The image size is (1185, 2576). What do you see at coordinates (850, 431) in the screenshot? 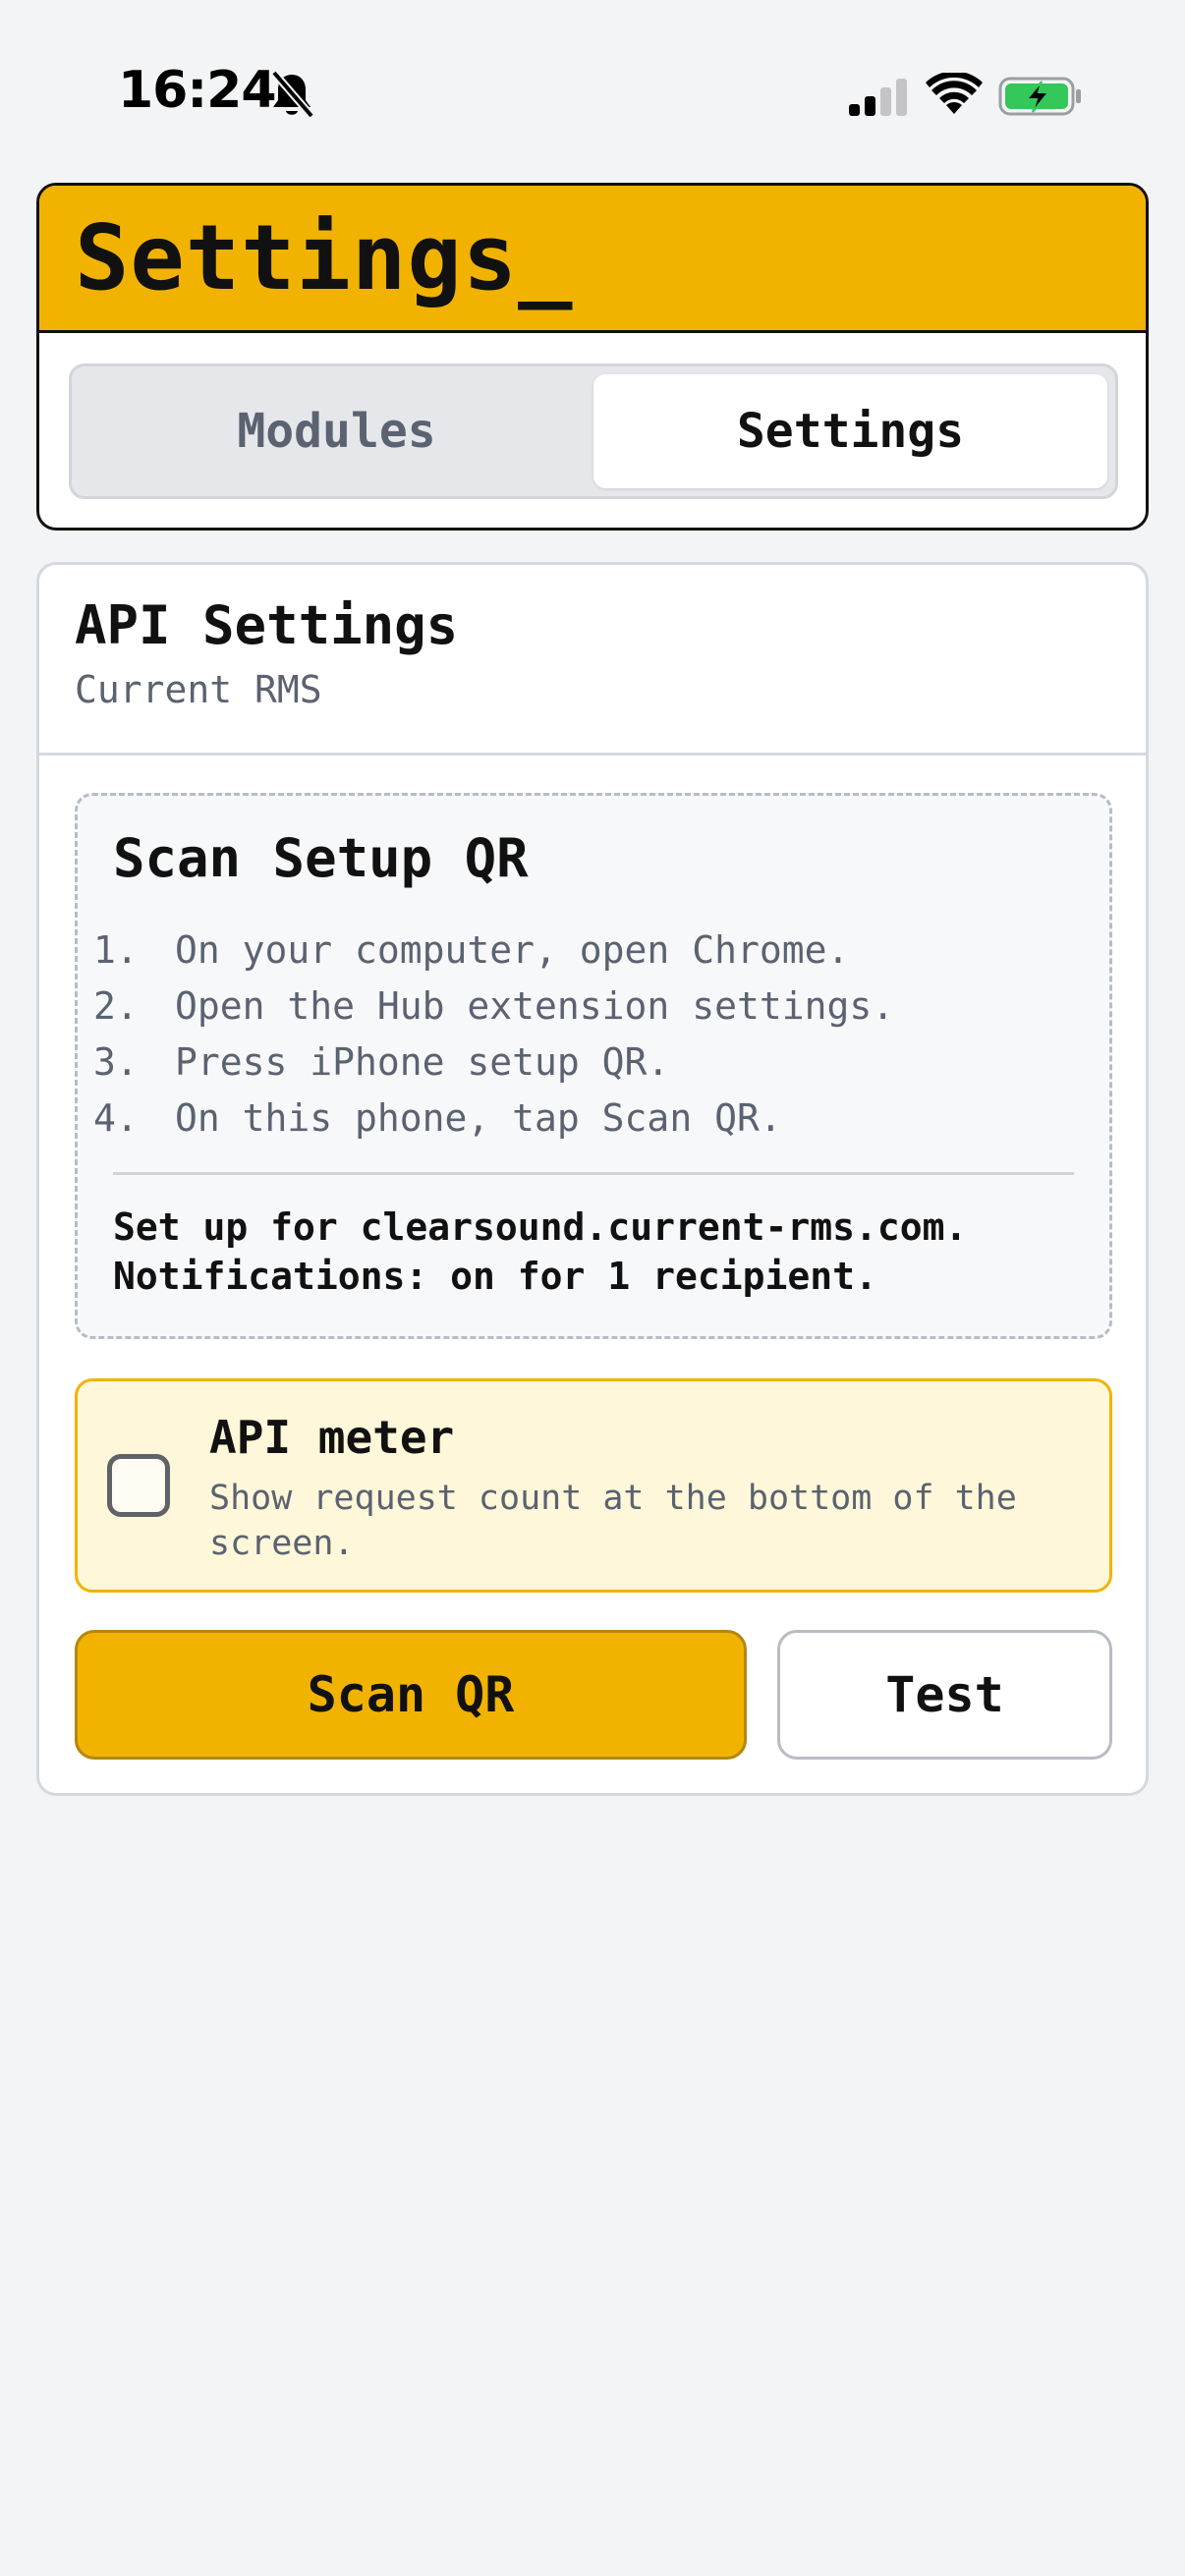
I see `tab-settings: Settings` at bounding box center [850, 431].